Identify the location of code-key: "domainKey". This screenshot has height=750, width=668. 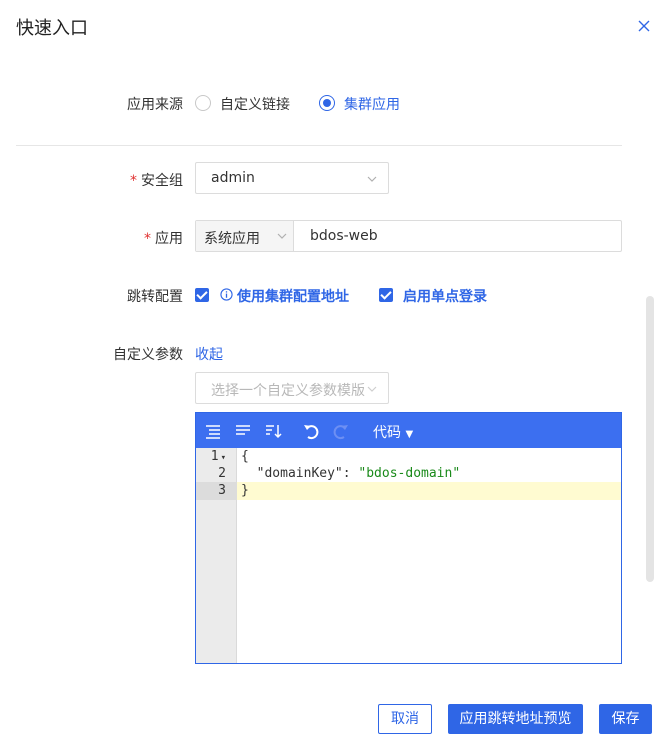
(299, 473).